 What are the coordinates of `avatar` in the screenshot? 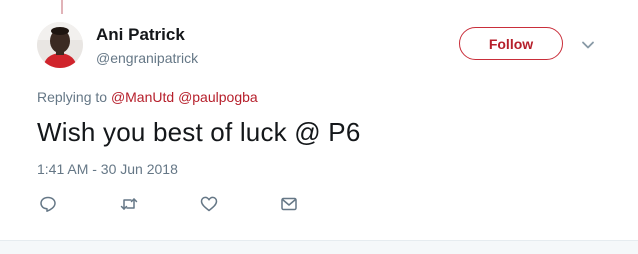 It's located at (60, 45).